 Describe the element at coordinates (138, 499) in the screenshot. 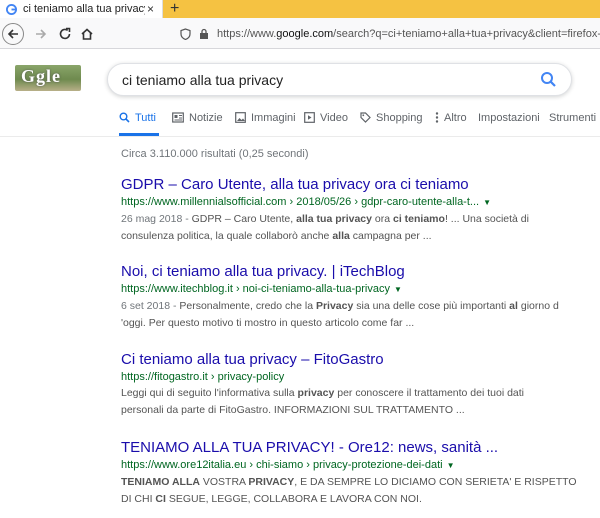

I see `snippet-text: DI CHI` at that location.